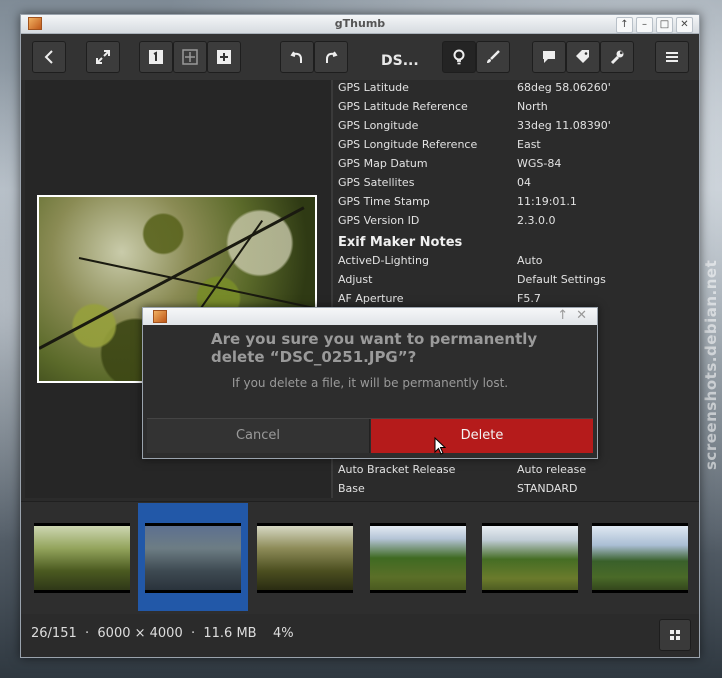 Image resolution: width=722 pixels, height=678 pixels. What do you see at coordinates (379, 220) in the screenshot?
I see `property-key: GPS Version ID` at bounding box center [379, 220].